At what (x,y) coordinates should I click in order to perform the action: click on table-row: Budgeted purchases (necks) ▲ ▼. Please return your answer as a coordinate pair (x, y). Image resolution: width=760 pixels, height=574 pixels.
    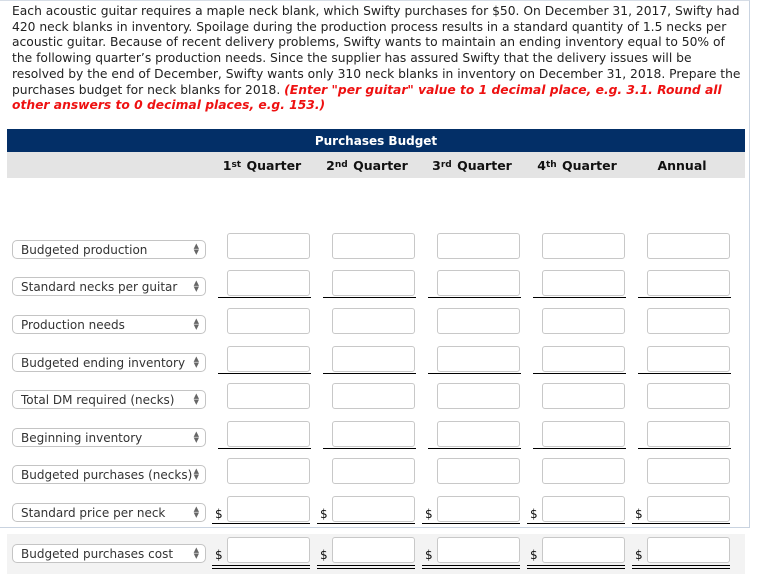
    Looking at the image, I should click on (376, 474).